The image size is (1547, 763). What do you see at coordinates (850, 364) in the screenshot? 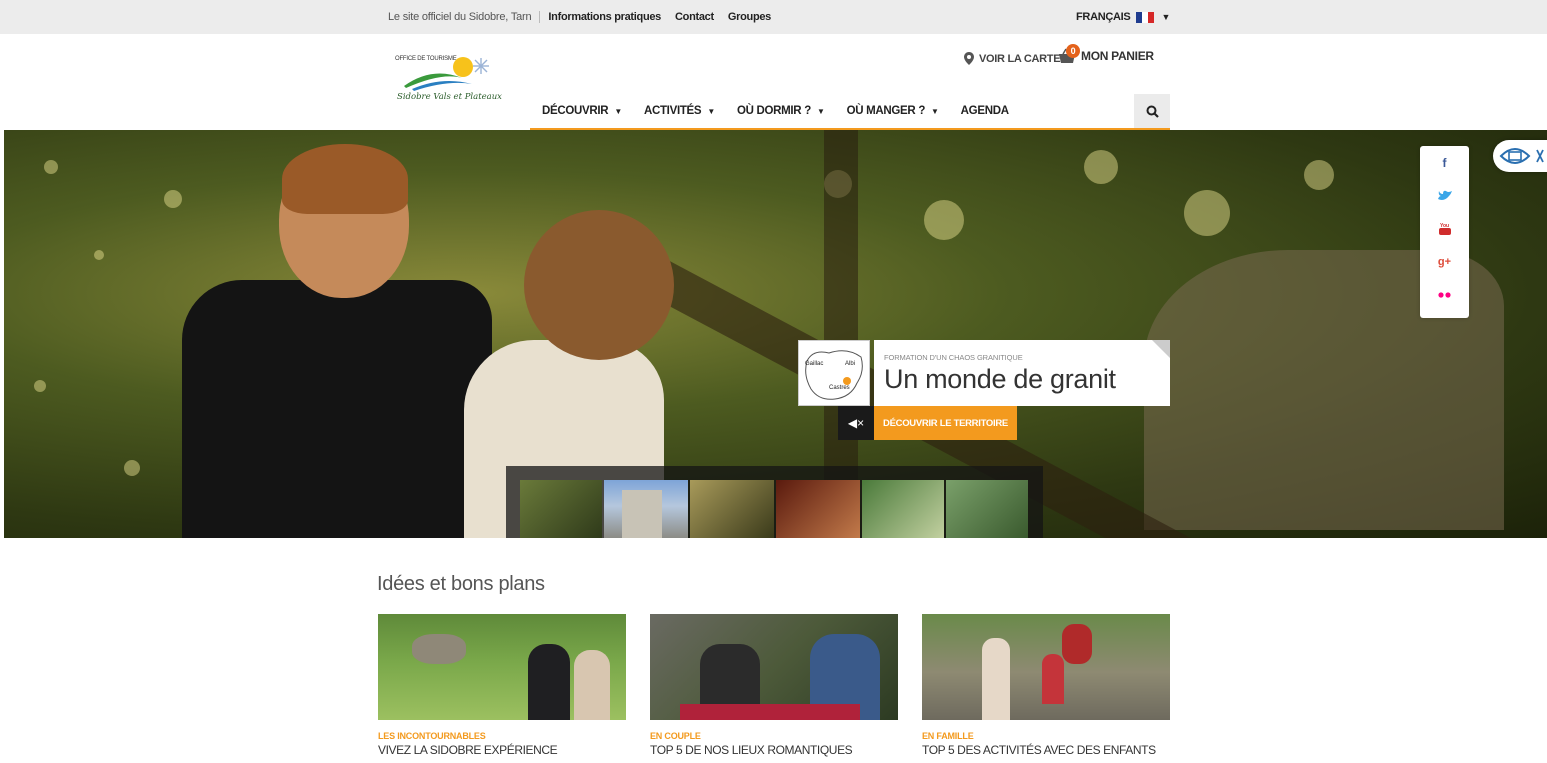
I see `map-label-albi: Albi` at bounding box center [850, 364].